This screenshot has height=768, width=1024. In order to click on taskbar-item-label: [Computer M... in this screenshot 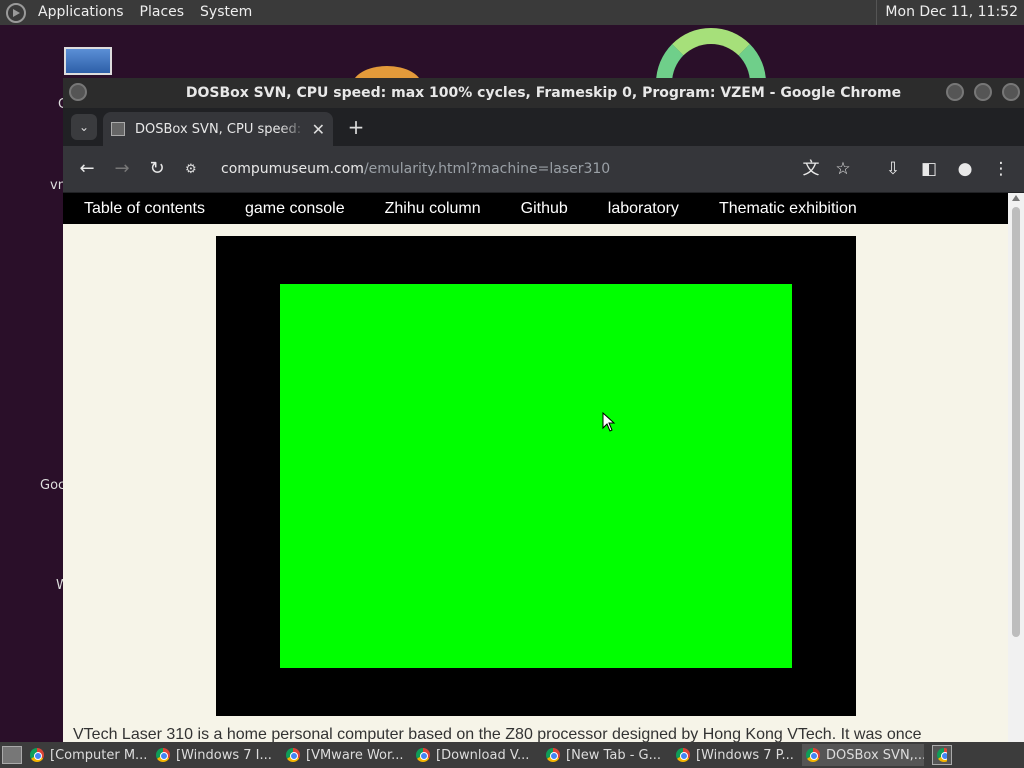, I will do `click(99, 755)`.